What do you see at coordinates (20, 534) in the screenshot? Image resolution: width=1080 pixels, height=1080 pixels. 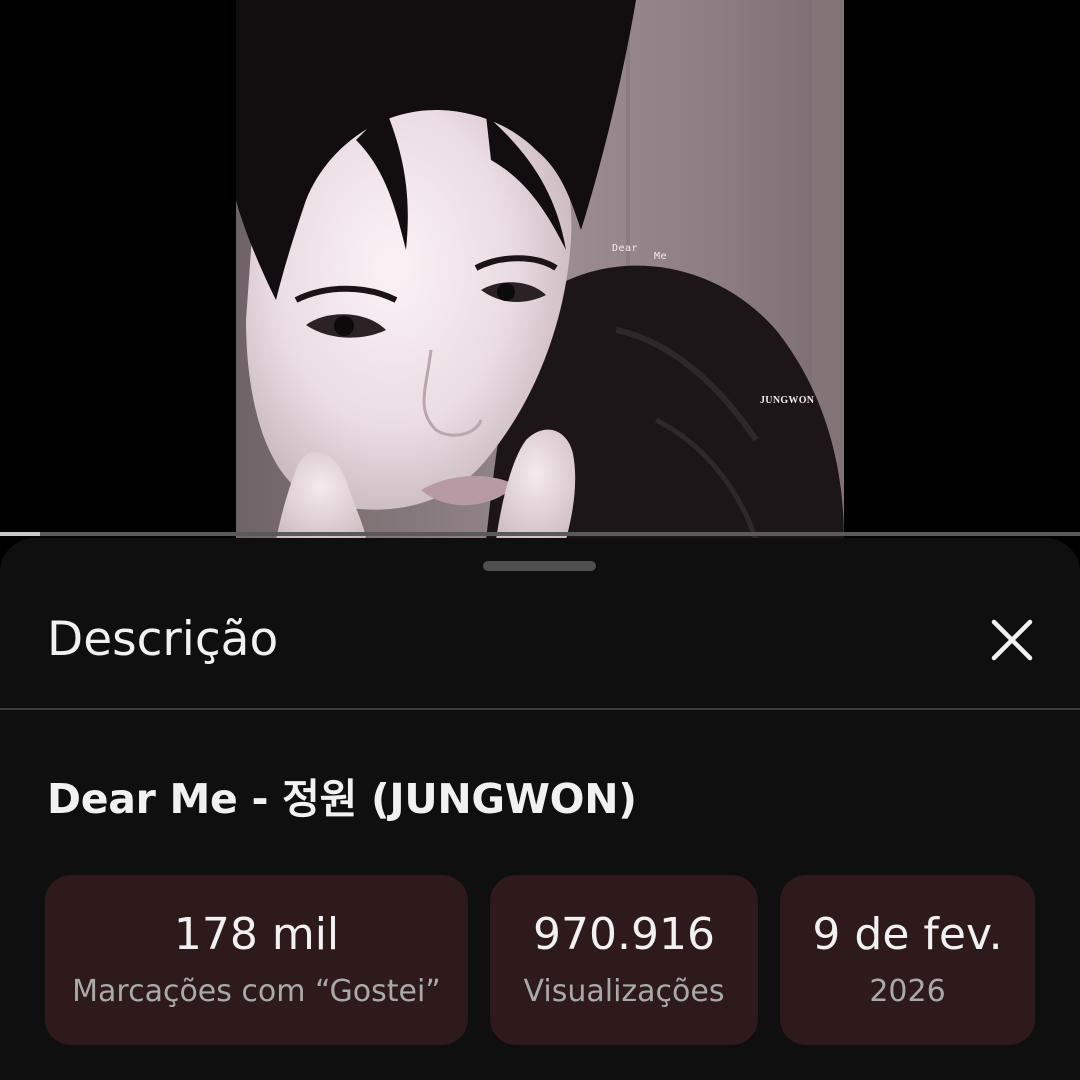 I see `video-progress-fill` at bounding box center [20, 534].